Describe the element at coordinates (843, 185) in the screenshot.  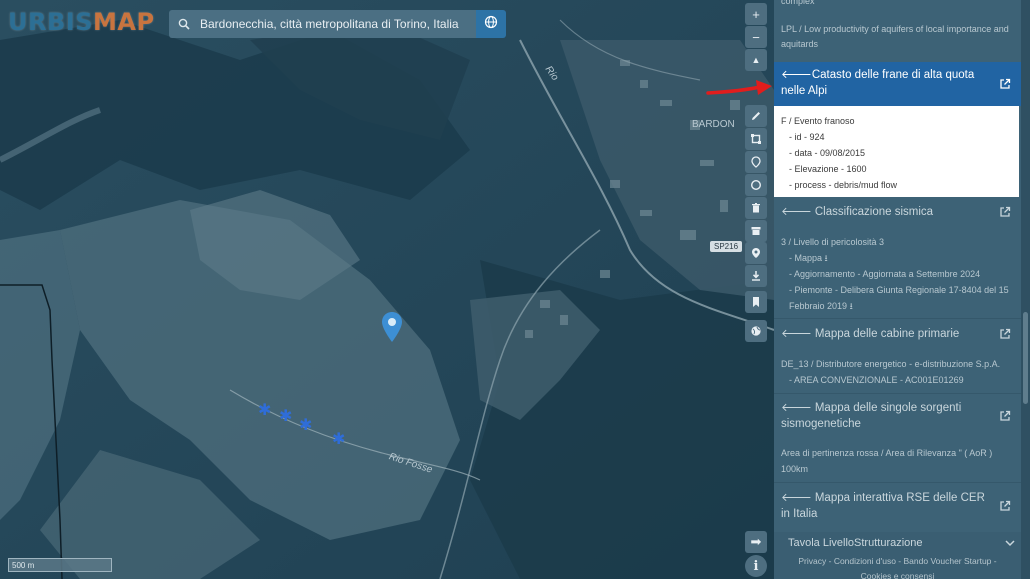
I see `catasto-line-process: - process - debris/mud flow` at that location.